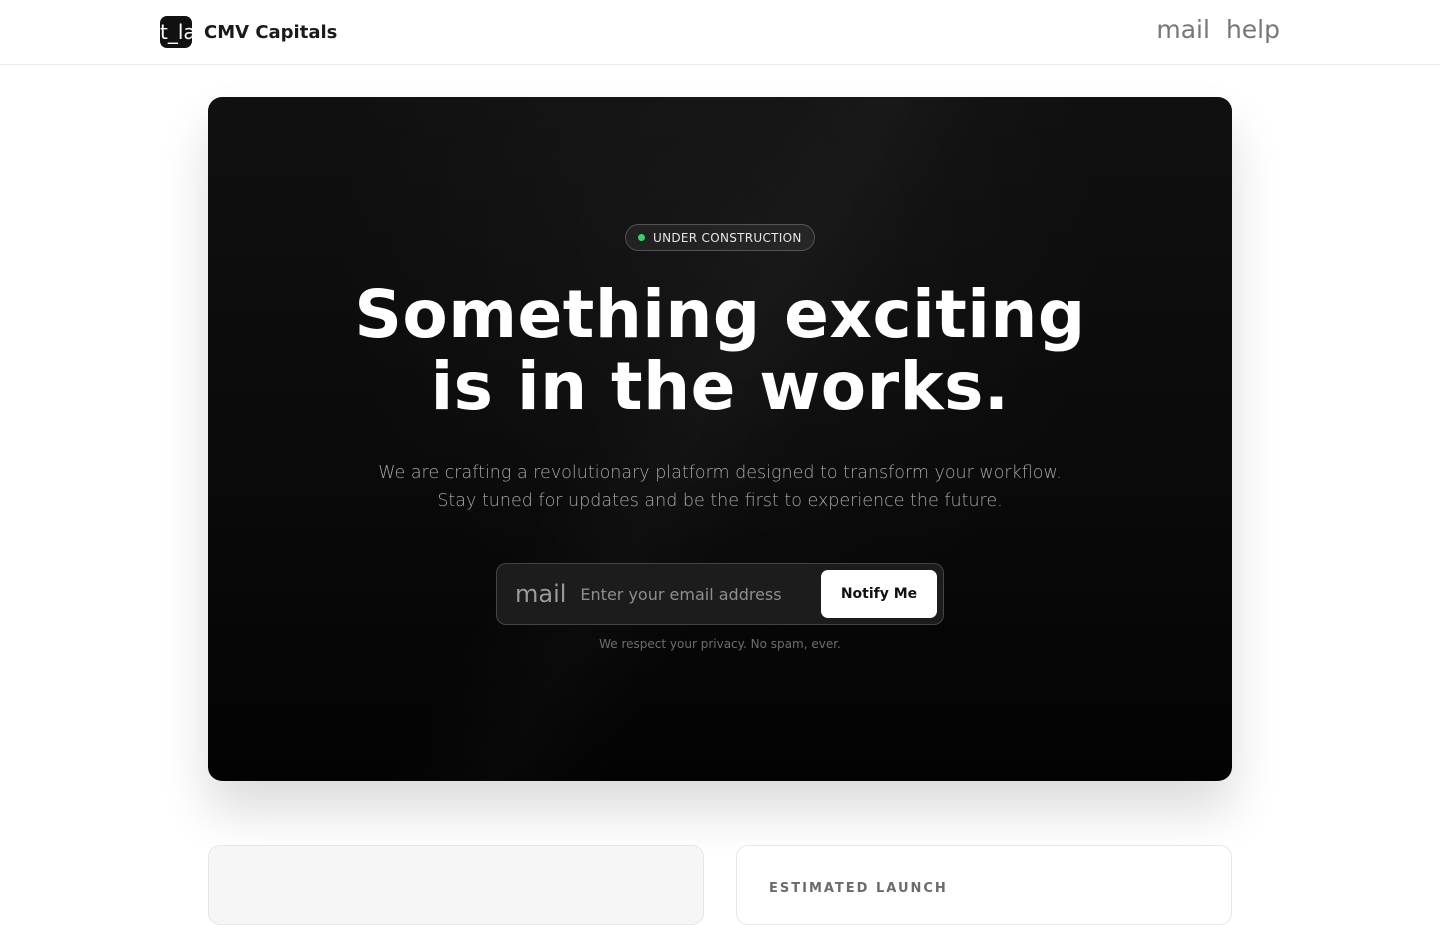 This screenshot has width=1440, height=925. What do you see at coordinates (720, 32) in the screenshot?
I see `top-header: t_la CMV Capitals mail help` at bounding box center [720, 32].